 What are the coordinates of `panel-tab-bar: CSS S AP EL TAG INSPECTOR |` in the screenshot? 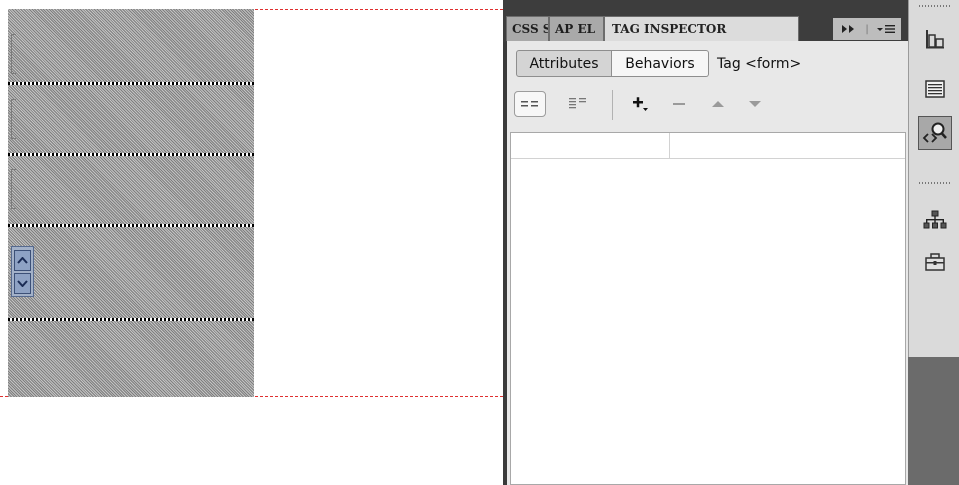 It's located at (705, 21).